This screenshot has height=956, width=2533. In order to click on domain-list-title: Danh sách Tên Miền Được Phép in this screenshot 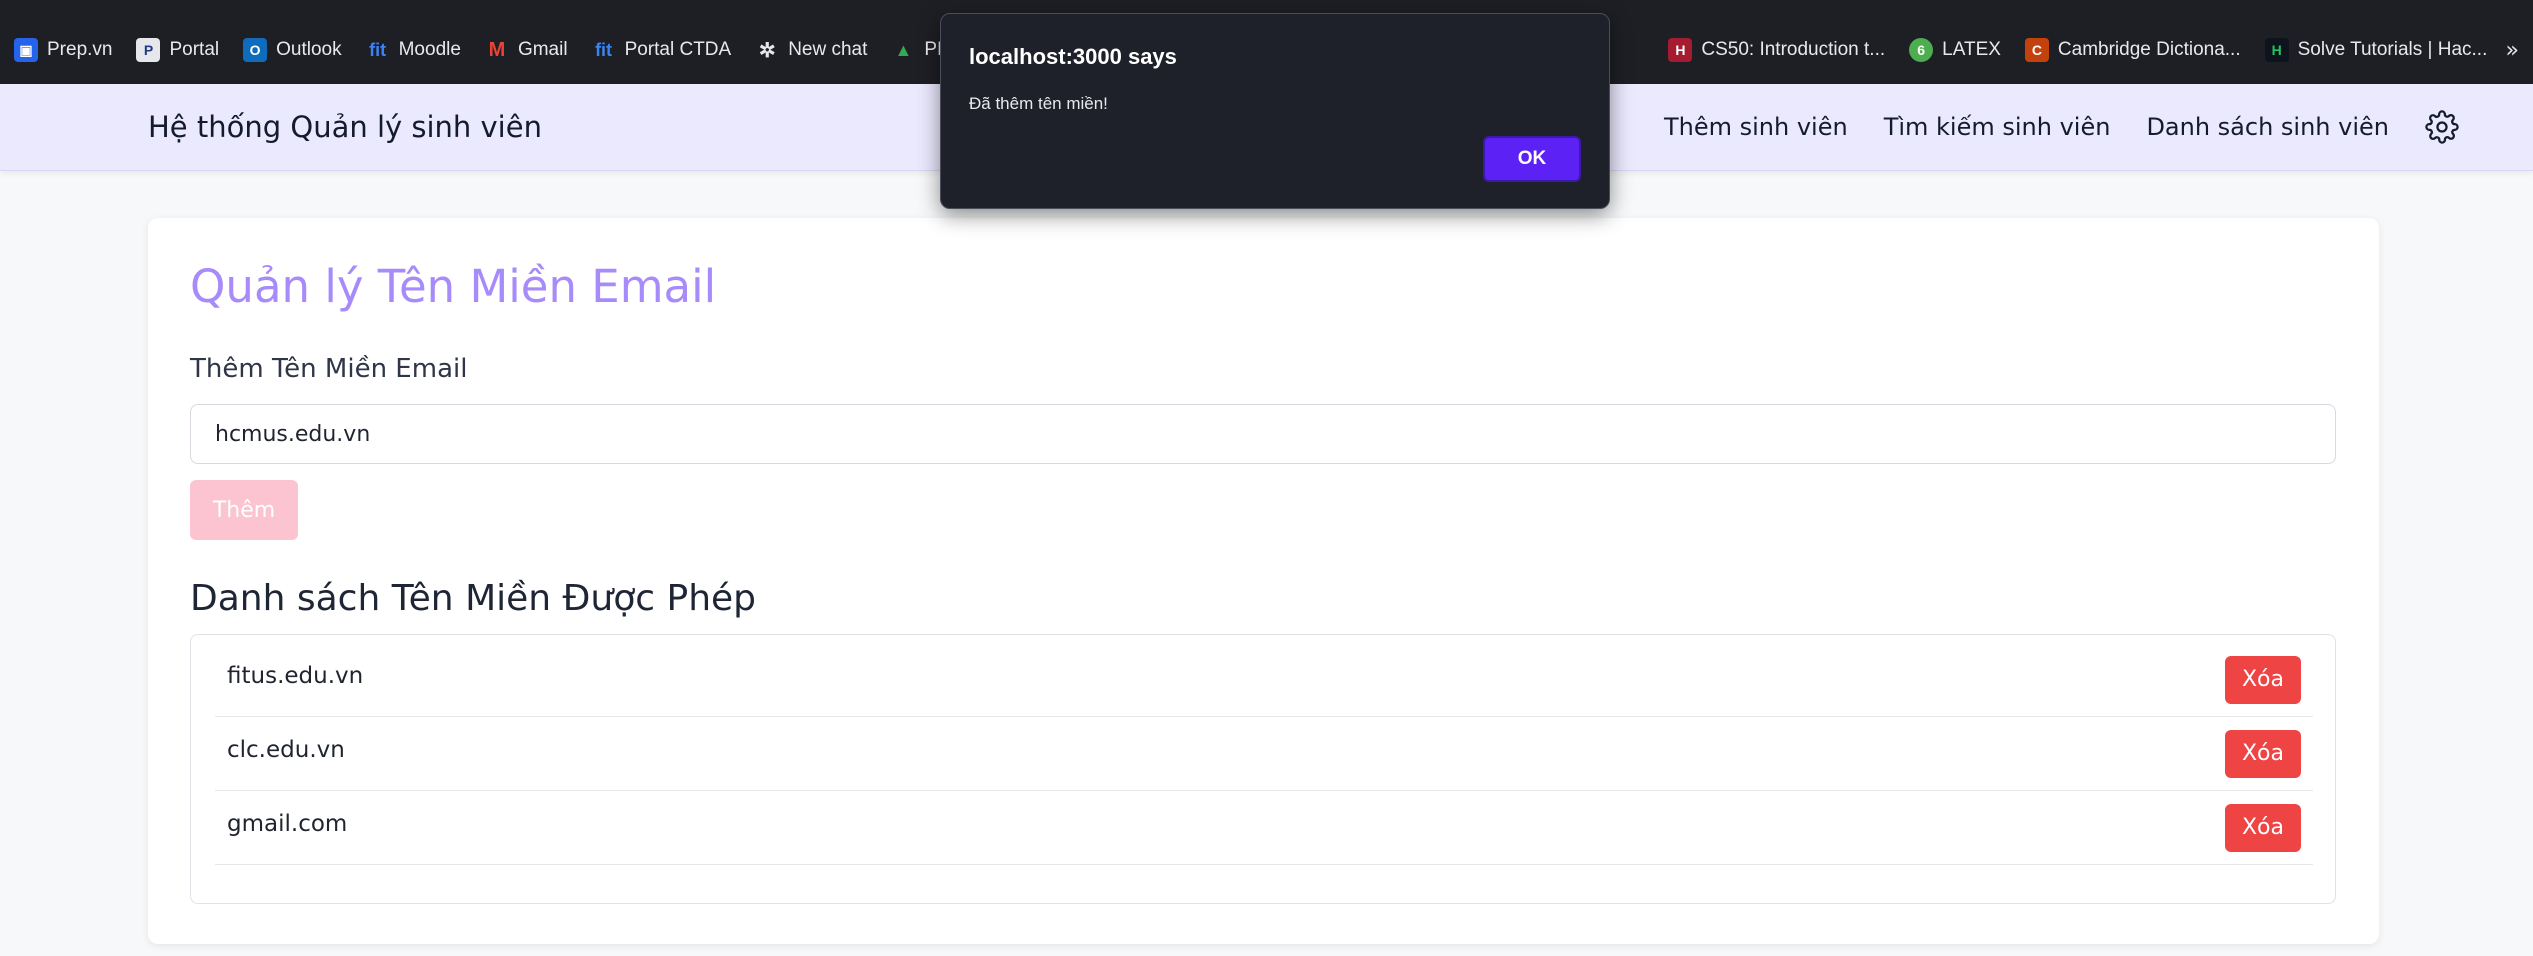, I will do `click(473, 598)`.